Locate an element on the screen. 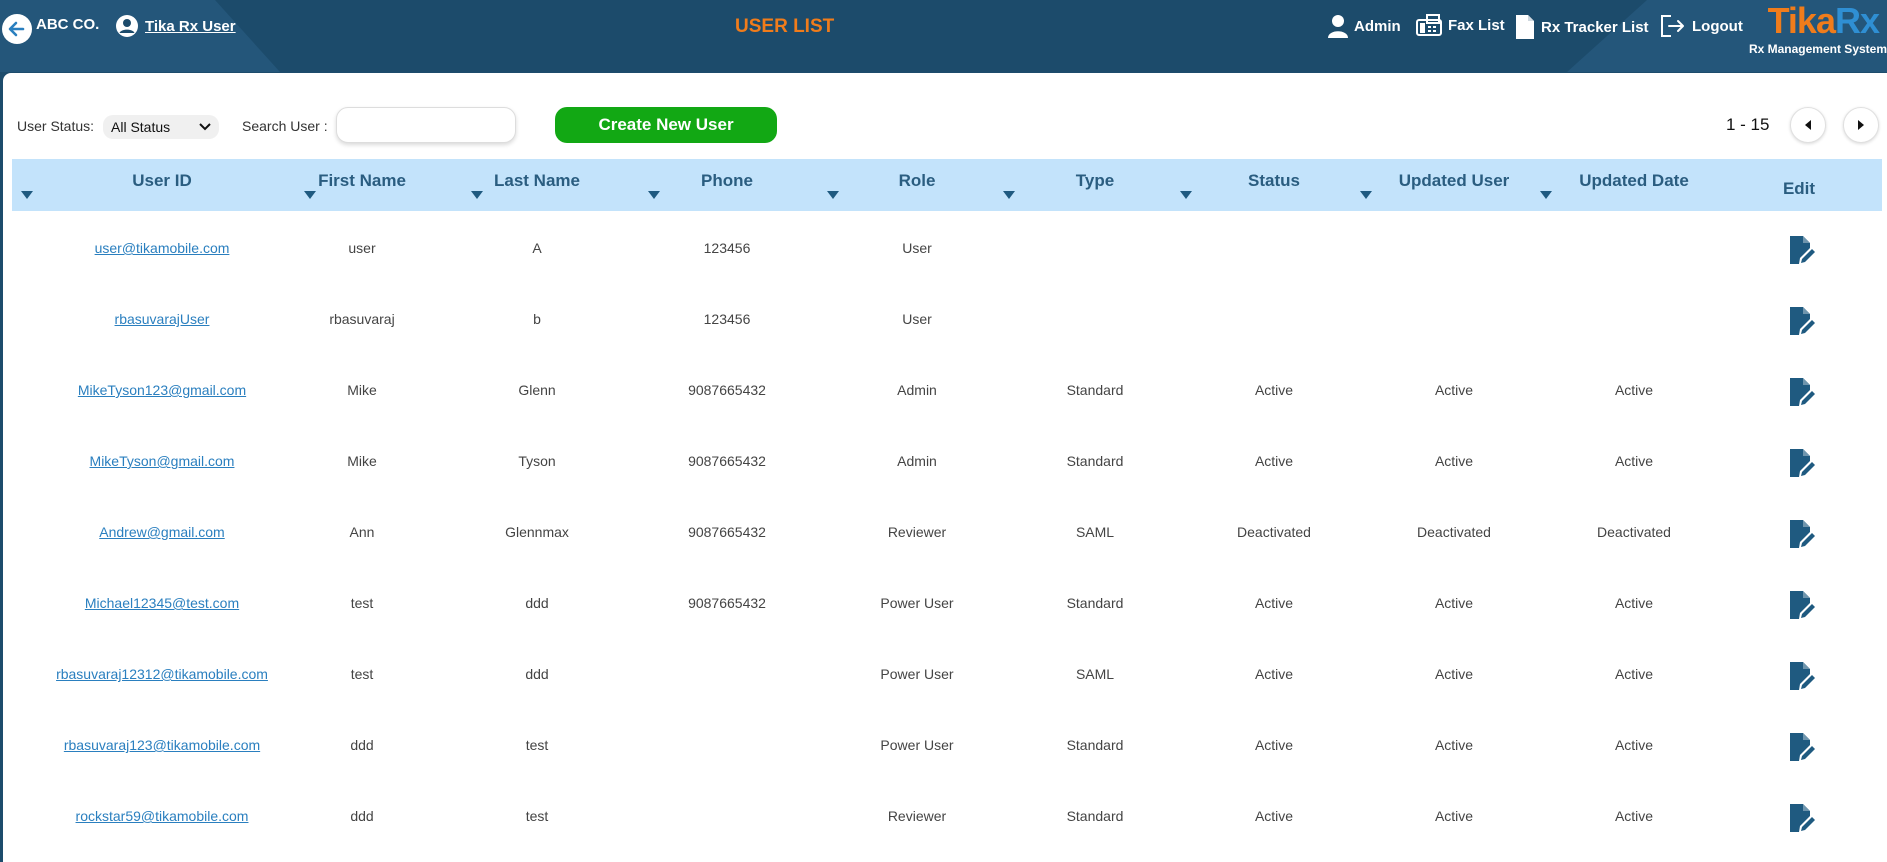 Image resolution: width=1887 pixels, height=862 pixels. cell-updated-date is located at coordinates (1634, 248).